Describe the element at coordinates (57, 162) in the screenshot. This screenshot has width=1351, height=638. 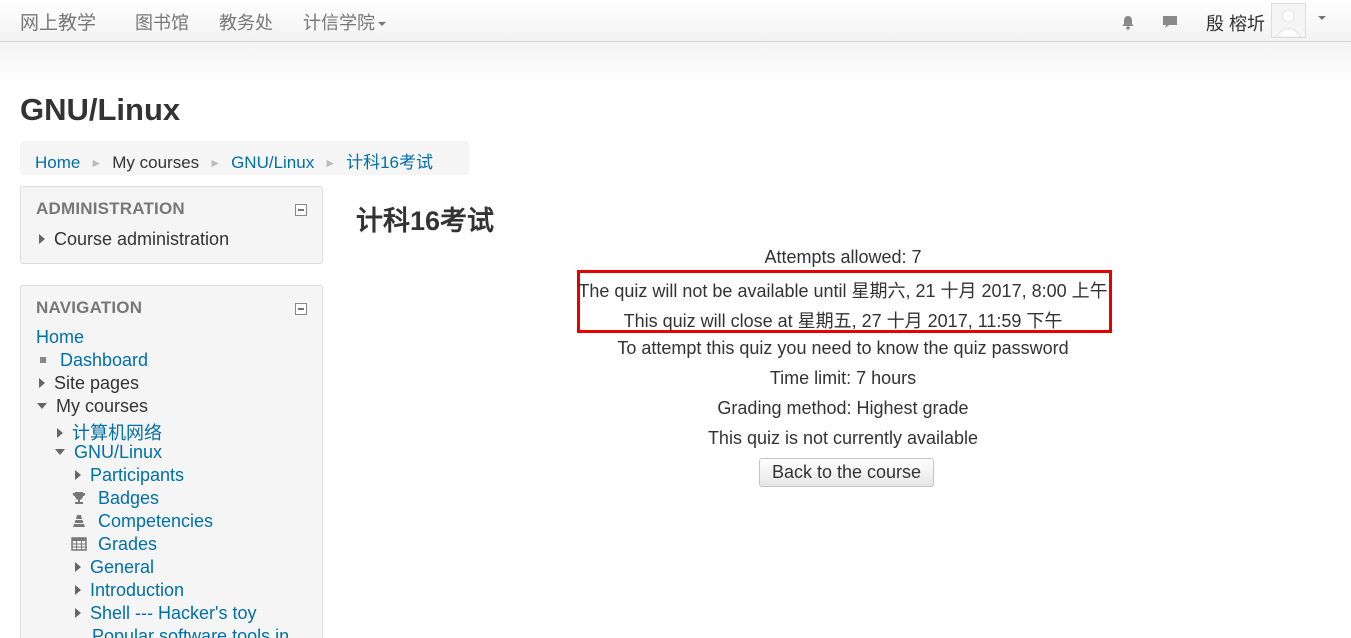
I see `breadcrumb-home: Home` at that location.